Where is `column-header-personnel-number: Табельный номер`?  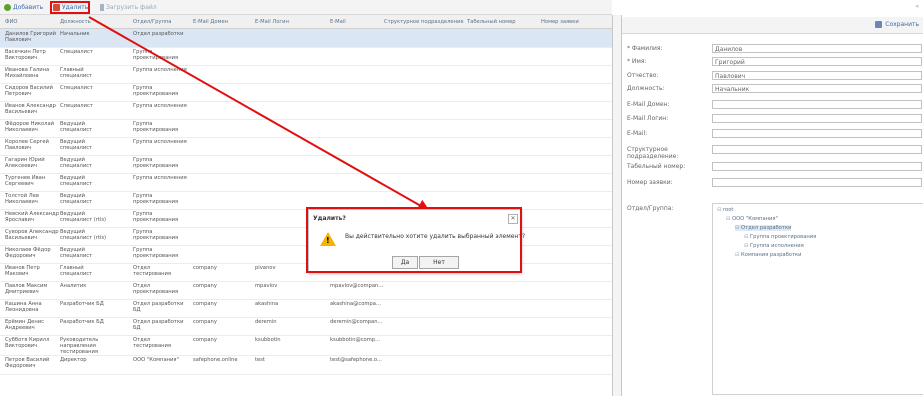 column-header-personnel-number: Табельный номер is located at coordinates (491, 22).